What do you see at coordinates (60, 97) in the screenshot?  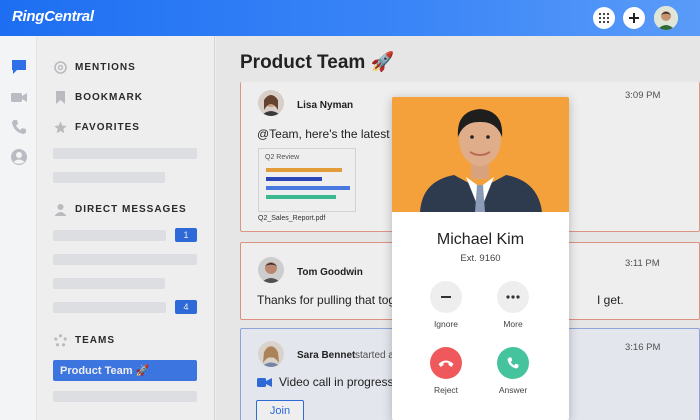 I see `bookmark-icon` at bounding box center [60, 97].